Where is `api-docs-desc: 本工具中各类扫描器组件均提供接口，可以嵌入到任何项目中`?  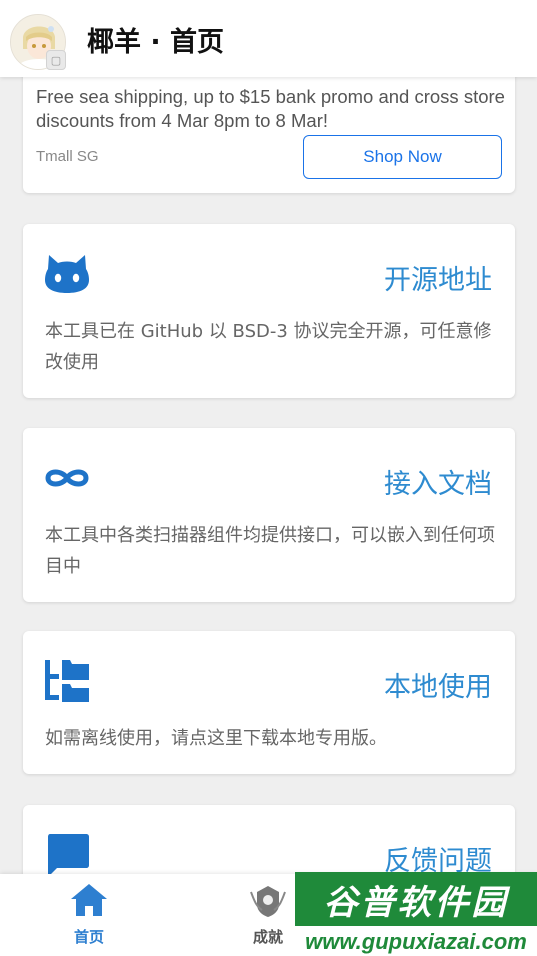 api-docs-desc: 本工具中各类扫描器组件均提供接口，可以嵌入到任何项目中 is located at coordinates (270, 551).